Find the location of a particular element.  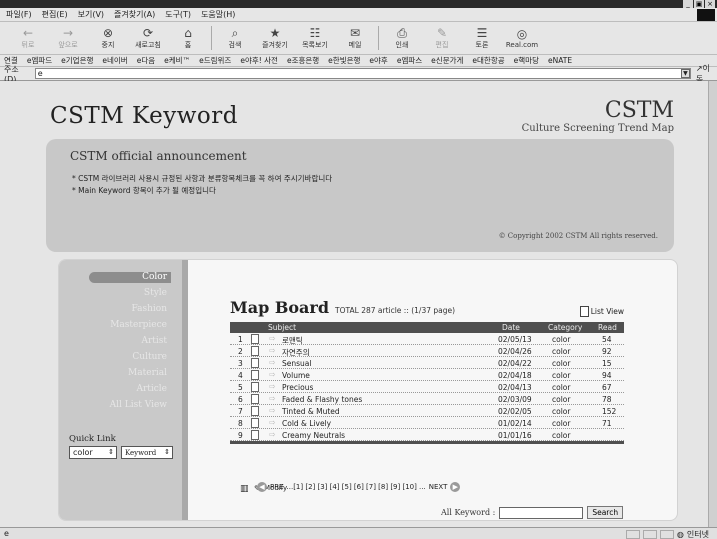

quick-link-keyword-select: Keyword ⇕ is located at coordinates (147, 452).